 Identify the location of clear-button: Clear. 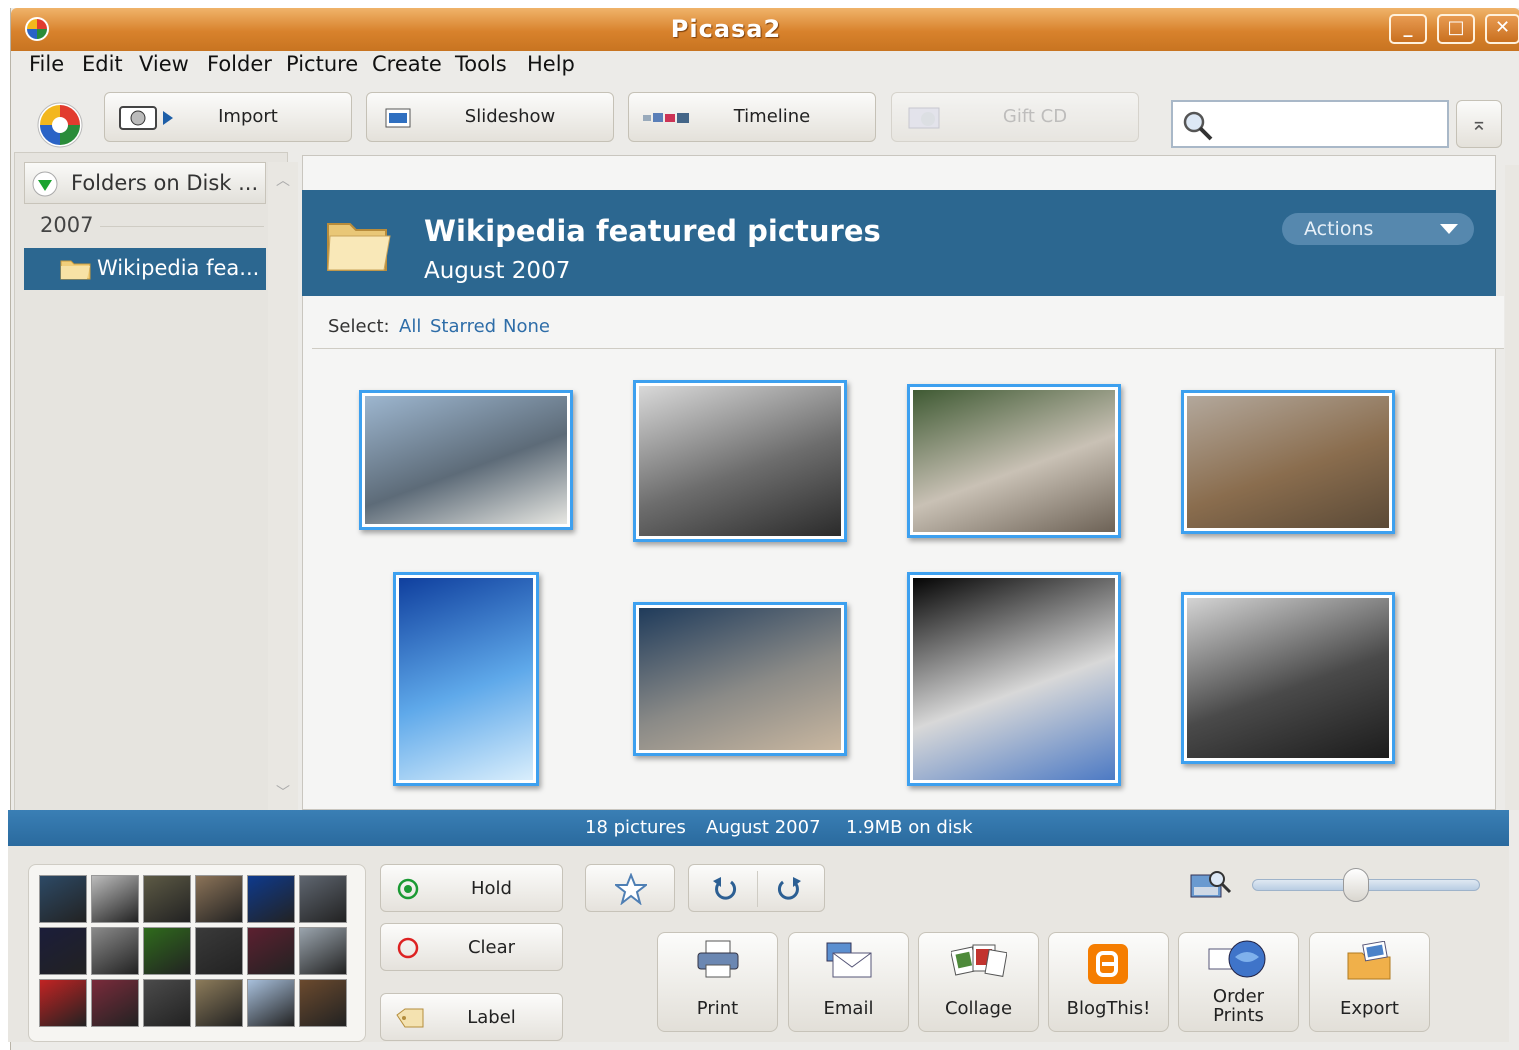
(471, 947).